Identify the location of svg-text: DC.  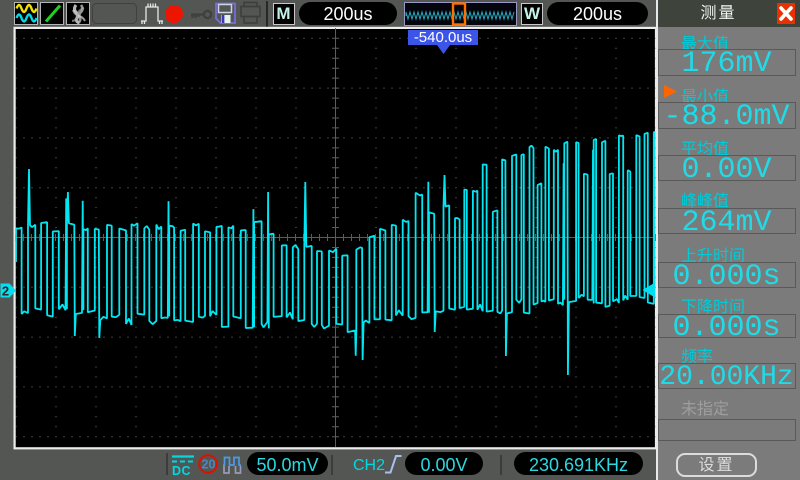
(181, 471).